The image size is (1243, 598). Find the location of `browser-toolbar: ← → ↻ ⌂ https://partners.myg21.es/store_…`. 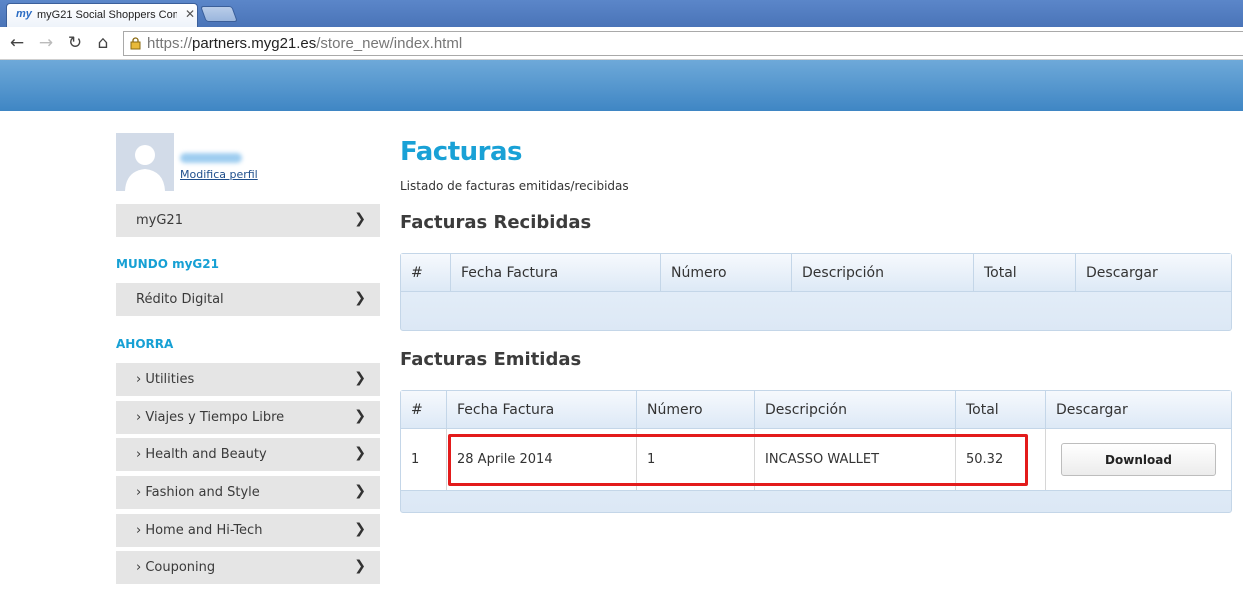

browser-toolbar: ← → ↻ ⌂ https://partners.myg21.es/store_… is located at coordinates (621, 43).